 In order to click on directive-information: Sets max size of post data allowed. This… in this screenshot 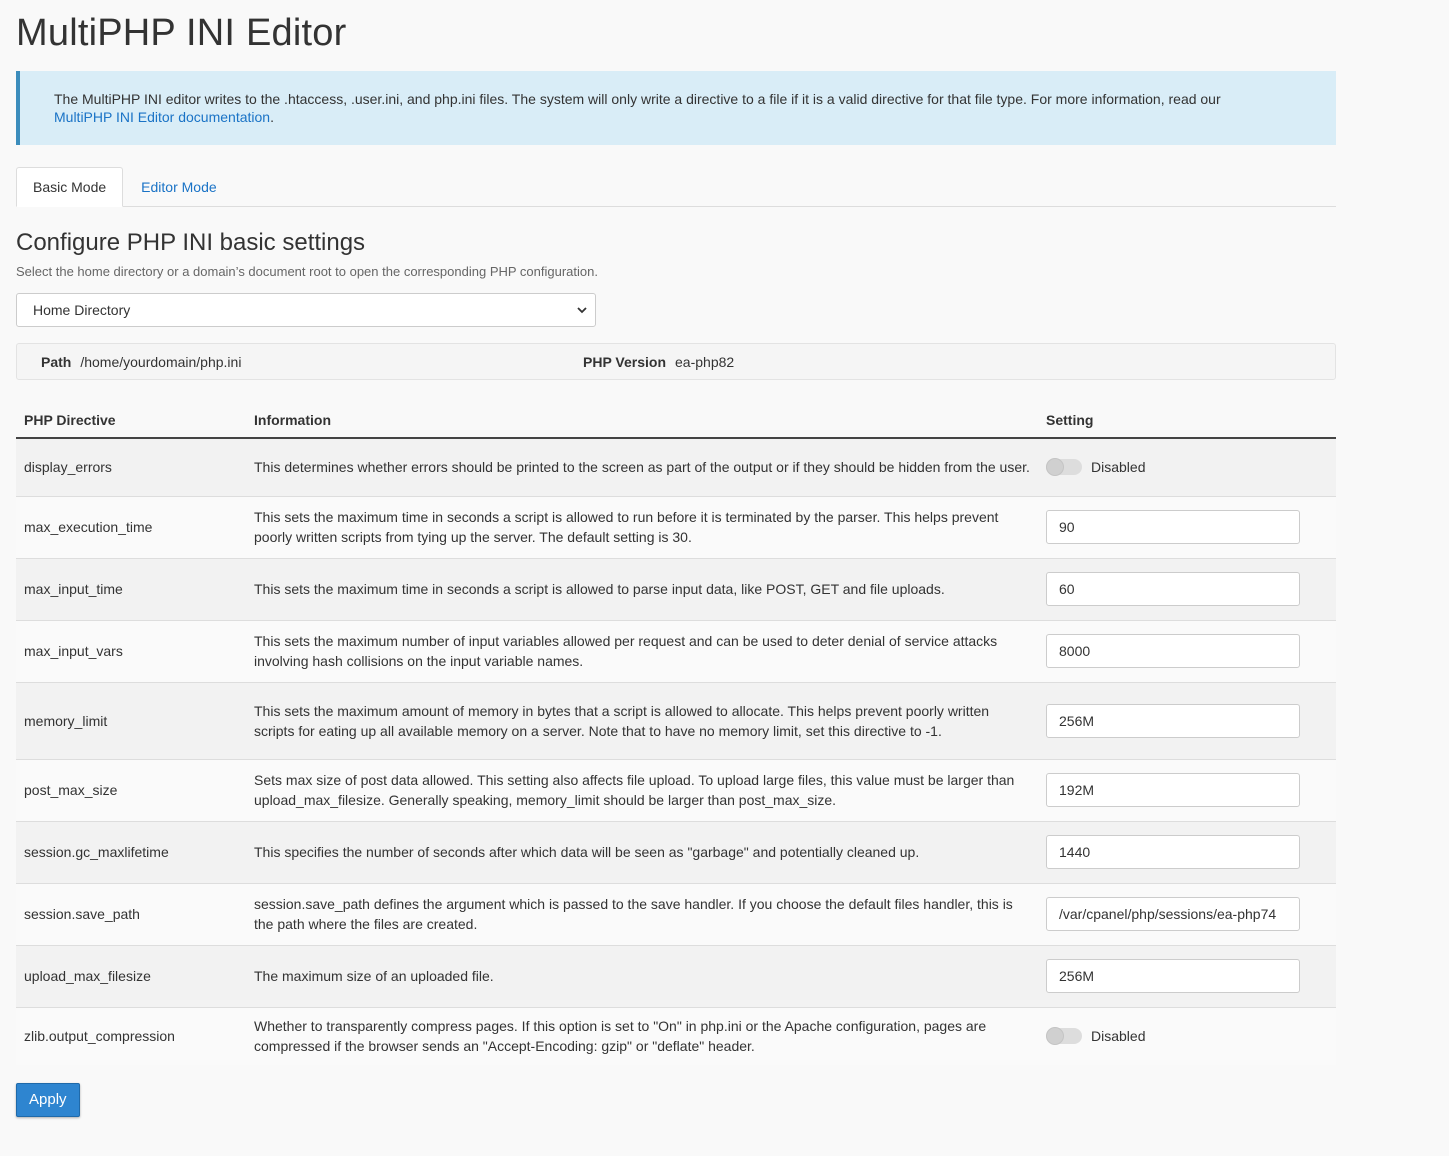, I will do `click(642, 789)`.